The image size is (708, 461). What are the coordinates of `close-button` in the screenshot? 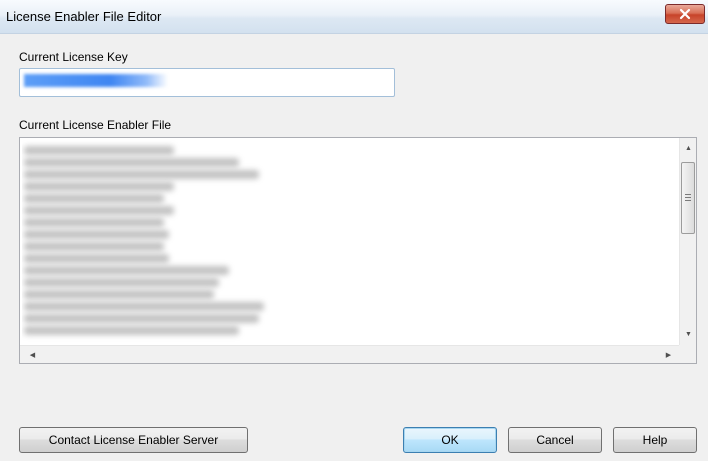 It's located at (685, 14).